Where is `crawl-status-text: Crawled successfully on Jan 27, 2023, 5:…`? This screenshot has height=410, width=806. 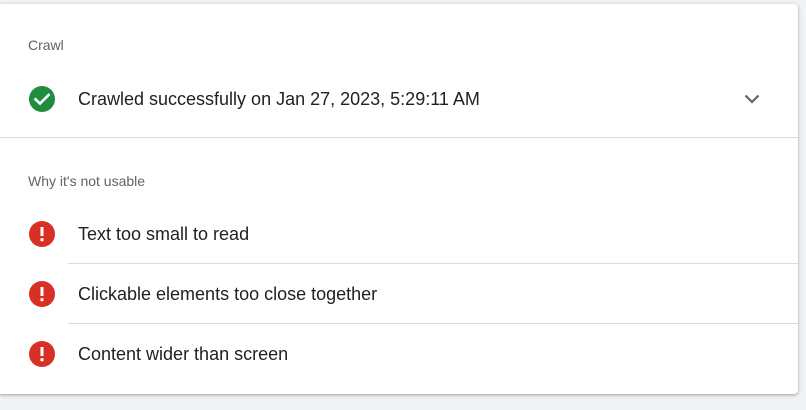 crawl-status-text: Crawled successfully on Jan 27, 2023, 5:… is located at coordinates (279, 98).